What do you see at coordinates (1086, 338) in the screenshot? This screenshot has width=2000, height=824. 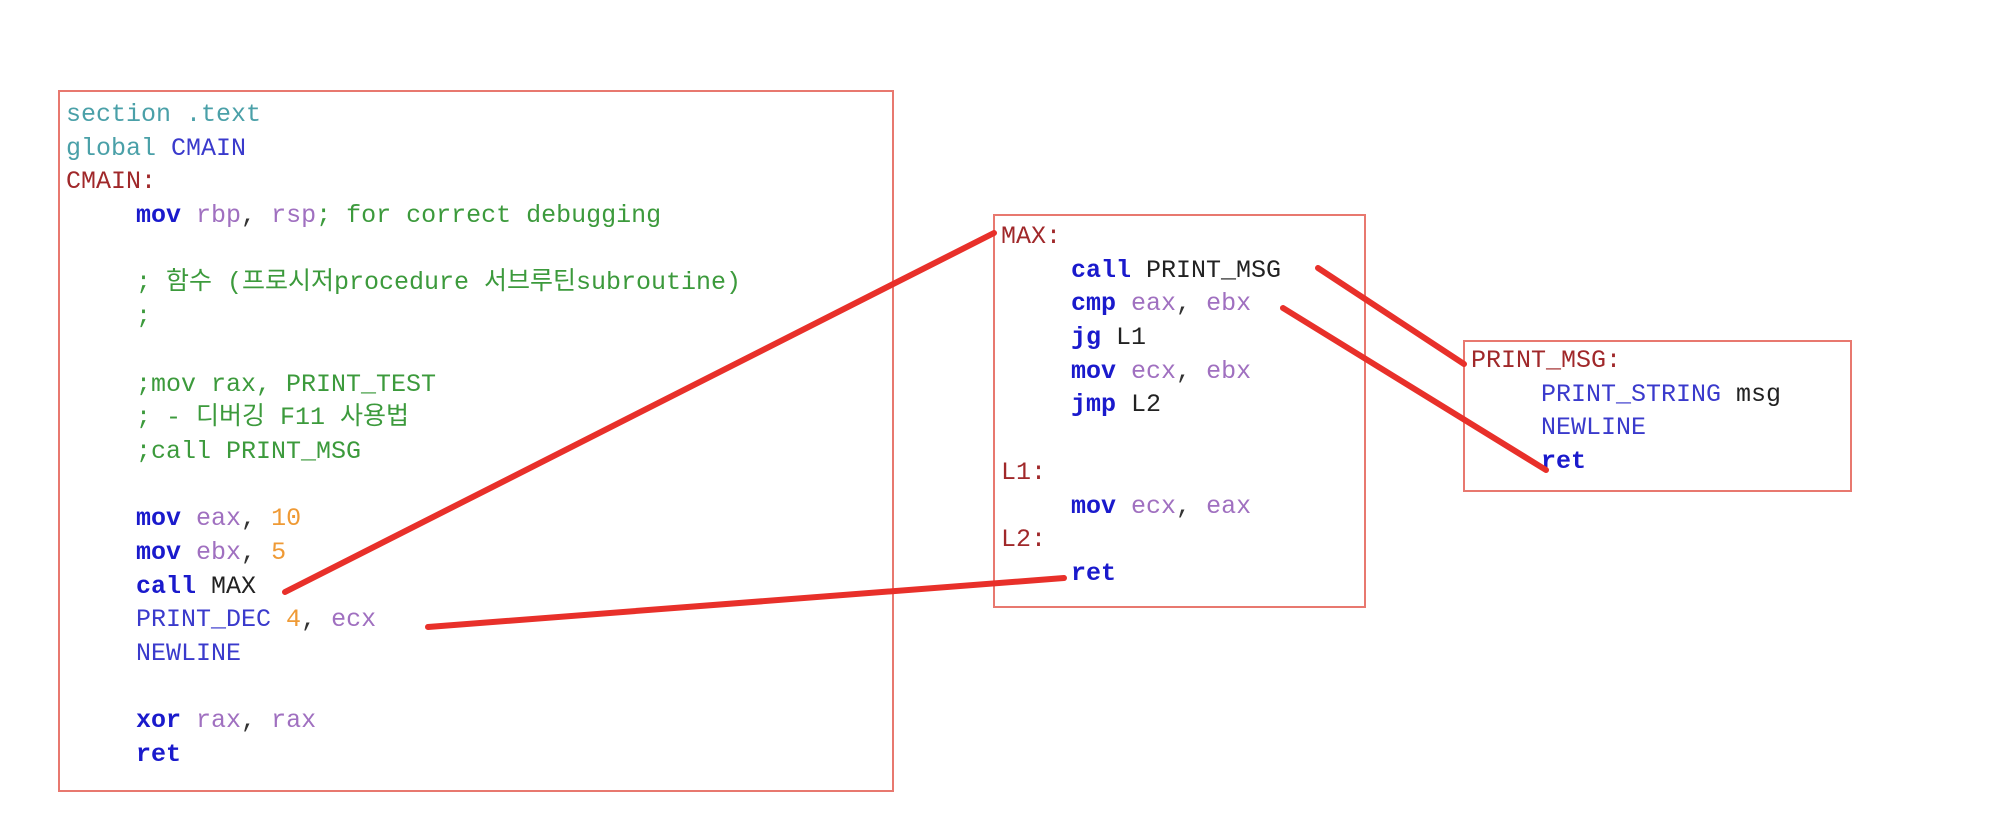 I see `keyword-token: jg` at bounding box center [1086, 338].